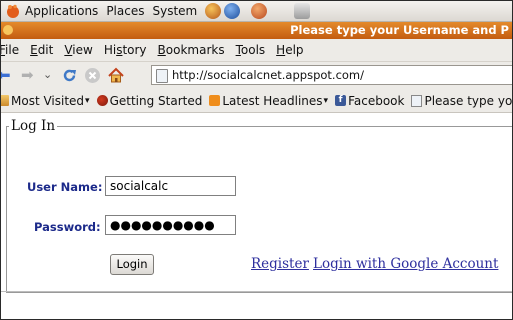 This screenshot has height=320, width=513. I want to click on bookmark-label: Facebook, so click(376, 100).